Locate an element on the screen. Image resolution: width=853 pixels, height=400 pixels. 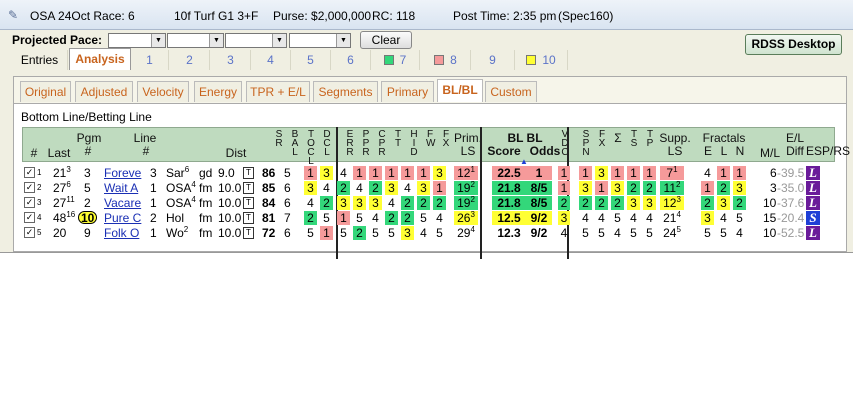
subtab-tpr-el: TPR + E/L is located at coordinates (278, 91).